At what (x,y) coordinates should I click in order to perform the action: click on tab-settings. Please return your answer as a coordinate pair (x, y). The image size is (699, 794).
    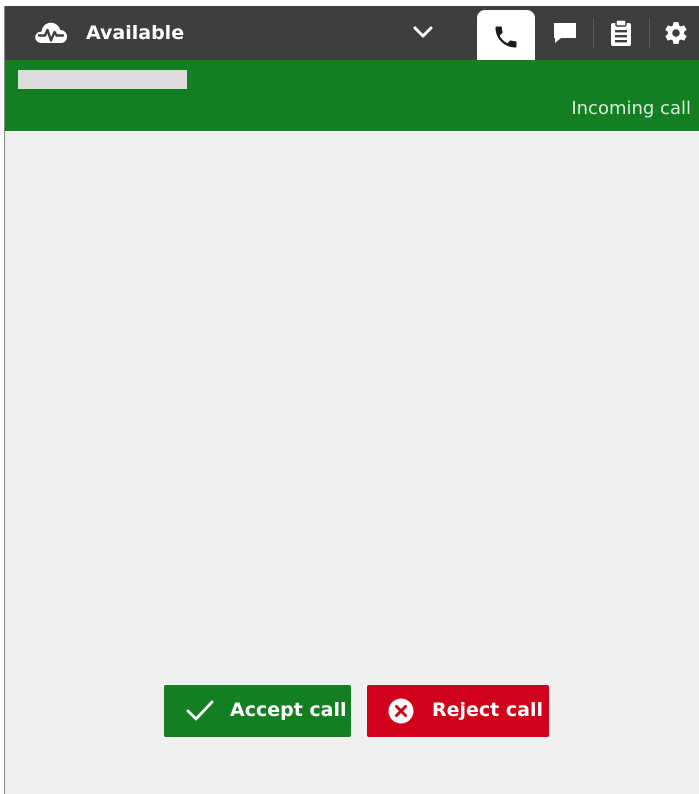
    Looking at the image, I should click on (675, 33).